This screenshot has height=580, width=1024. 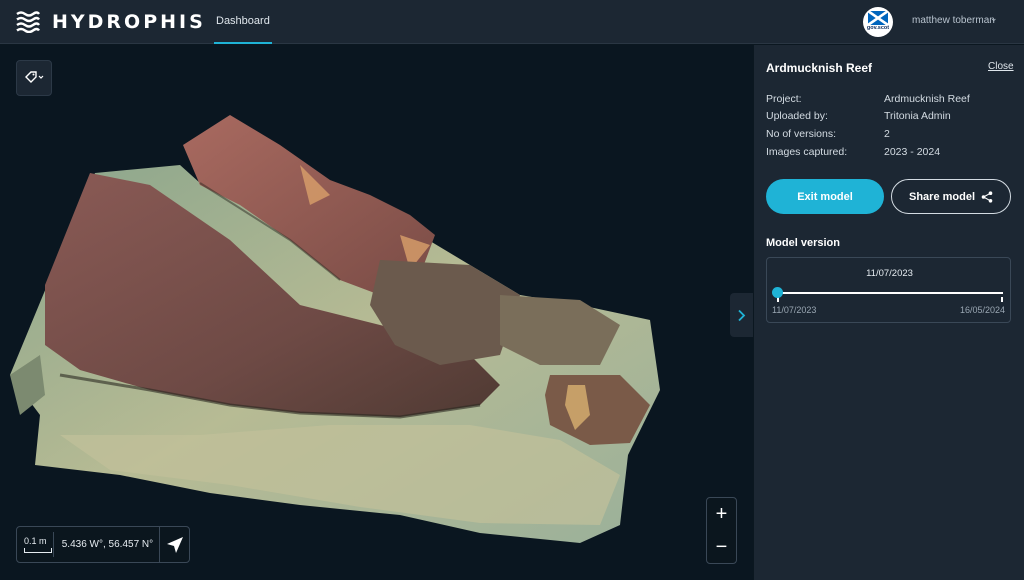 I want to click on selected-version-date: 11/07/2023, so click(x=889, y=273).